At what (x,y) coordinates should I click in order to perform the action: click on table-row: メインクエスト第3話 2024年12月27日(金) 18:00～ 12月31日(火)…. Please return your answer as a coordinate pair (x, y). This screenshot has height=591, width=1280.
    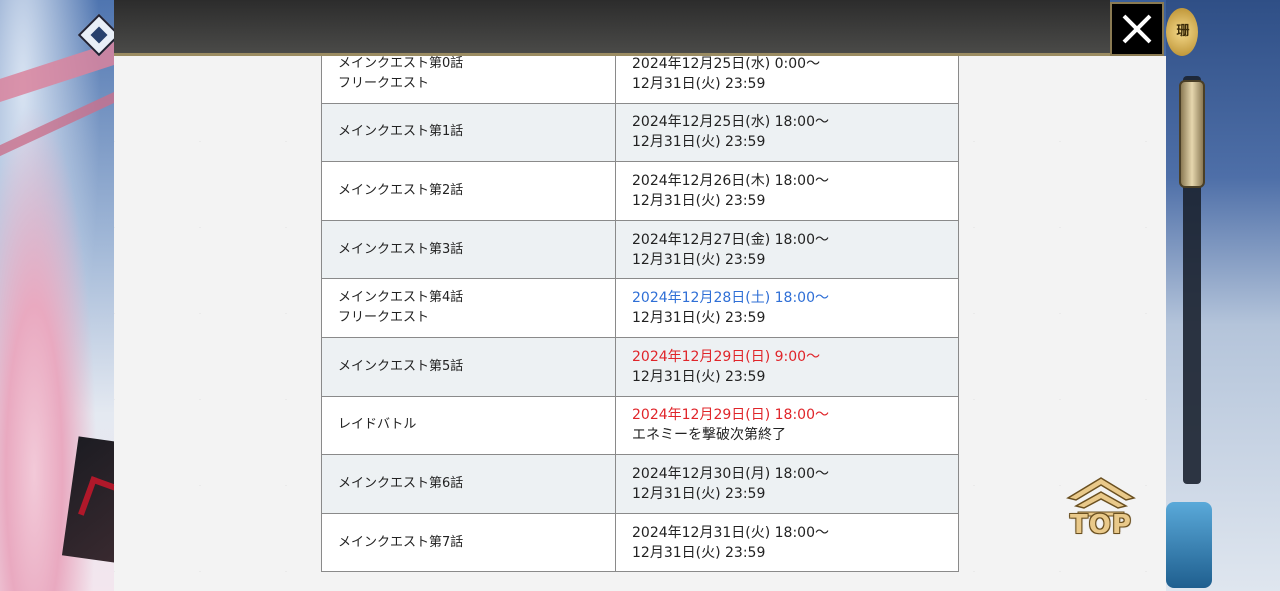
    Looking at the image, I should click on (640, 249).